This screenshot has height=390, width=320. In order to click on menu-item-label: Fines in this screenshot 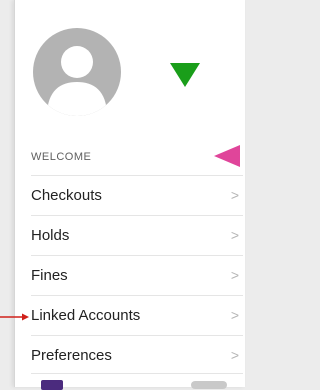, I will do `click(49, 275)`.